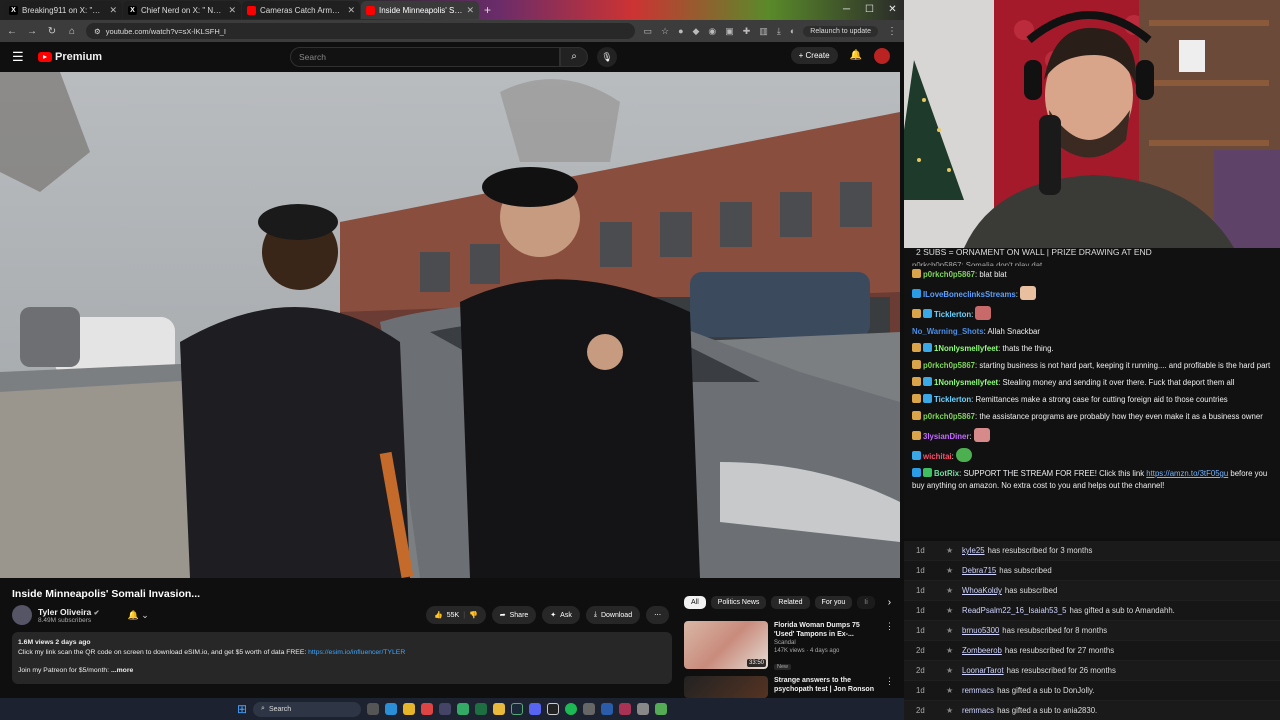  Describe the element at coordinates (869, 10) in the screenshot. I see `maximize-icon: ☐` at that location.